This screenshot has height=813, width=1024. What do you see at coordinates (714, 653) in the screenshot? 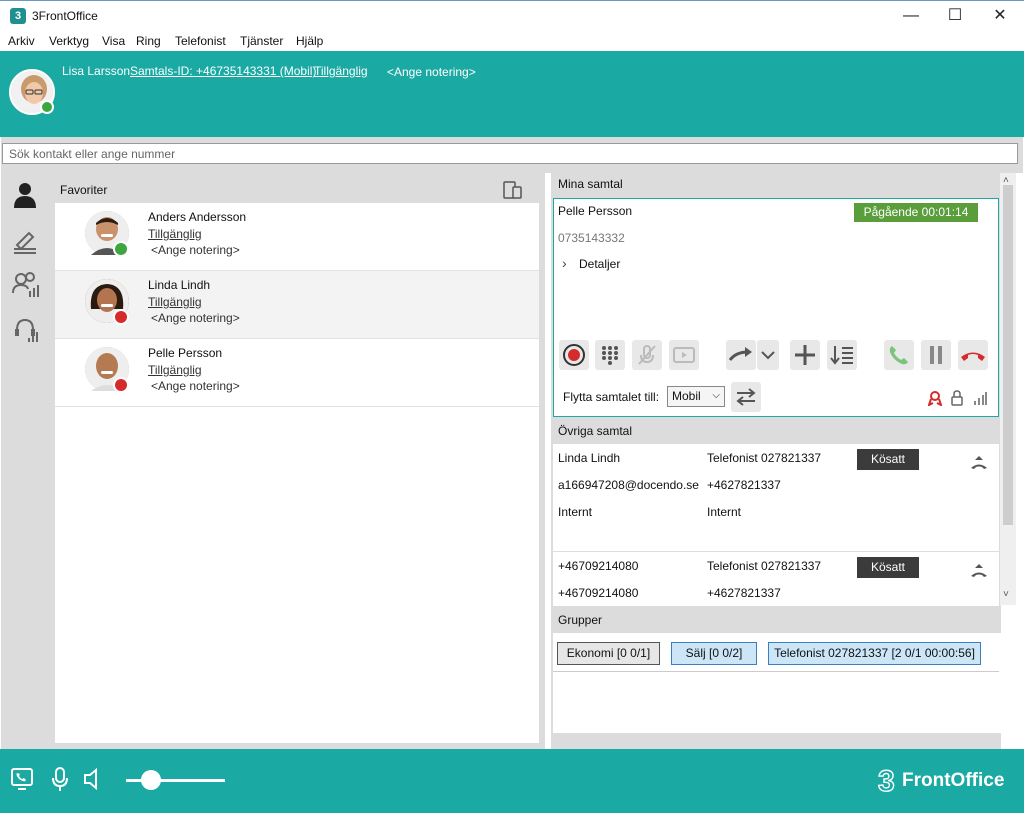
I see `group-button-salj: Sälj [0 0/2]` at bounding box center [714, 653].